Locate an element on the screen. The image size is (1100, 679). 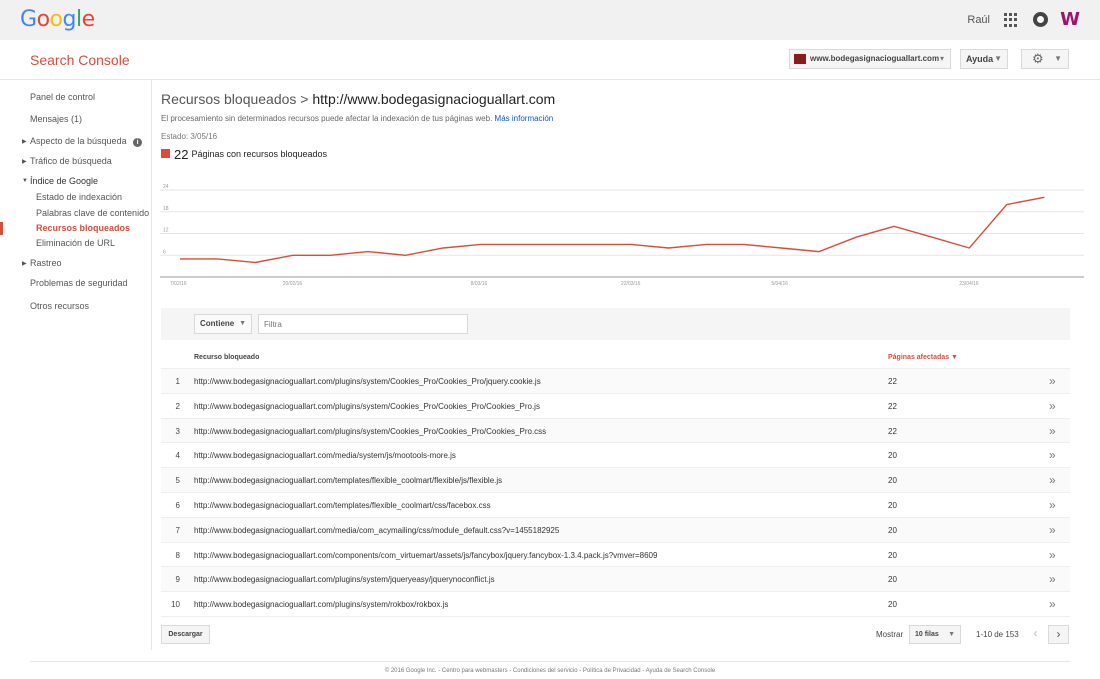
info-icon: i is located at coordinates (138, 142).